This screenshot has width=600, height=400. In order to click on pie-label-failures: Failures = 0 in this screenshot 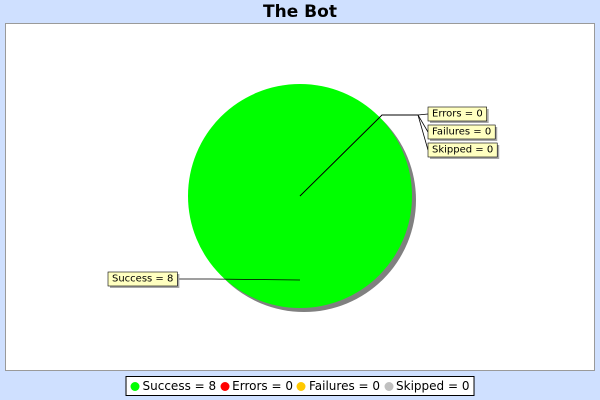, I will do `click(462, 132)`.